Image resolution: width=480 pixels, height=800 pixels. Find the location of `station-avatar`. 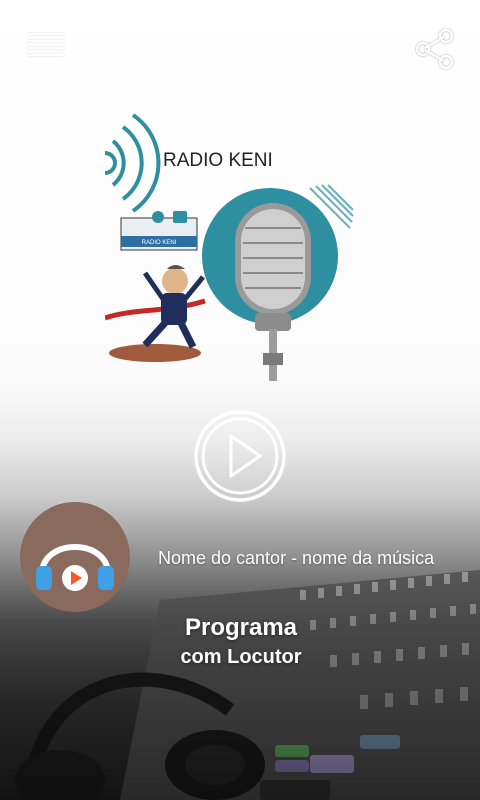

station-avatar is located at coordinates (75, 557).